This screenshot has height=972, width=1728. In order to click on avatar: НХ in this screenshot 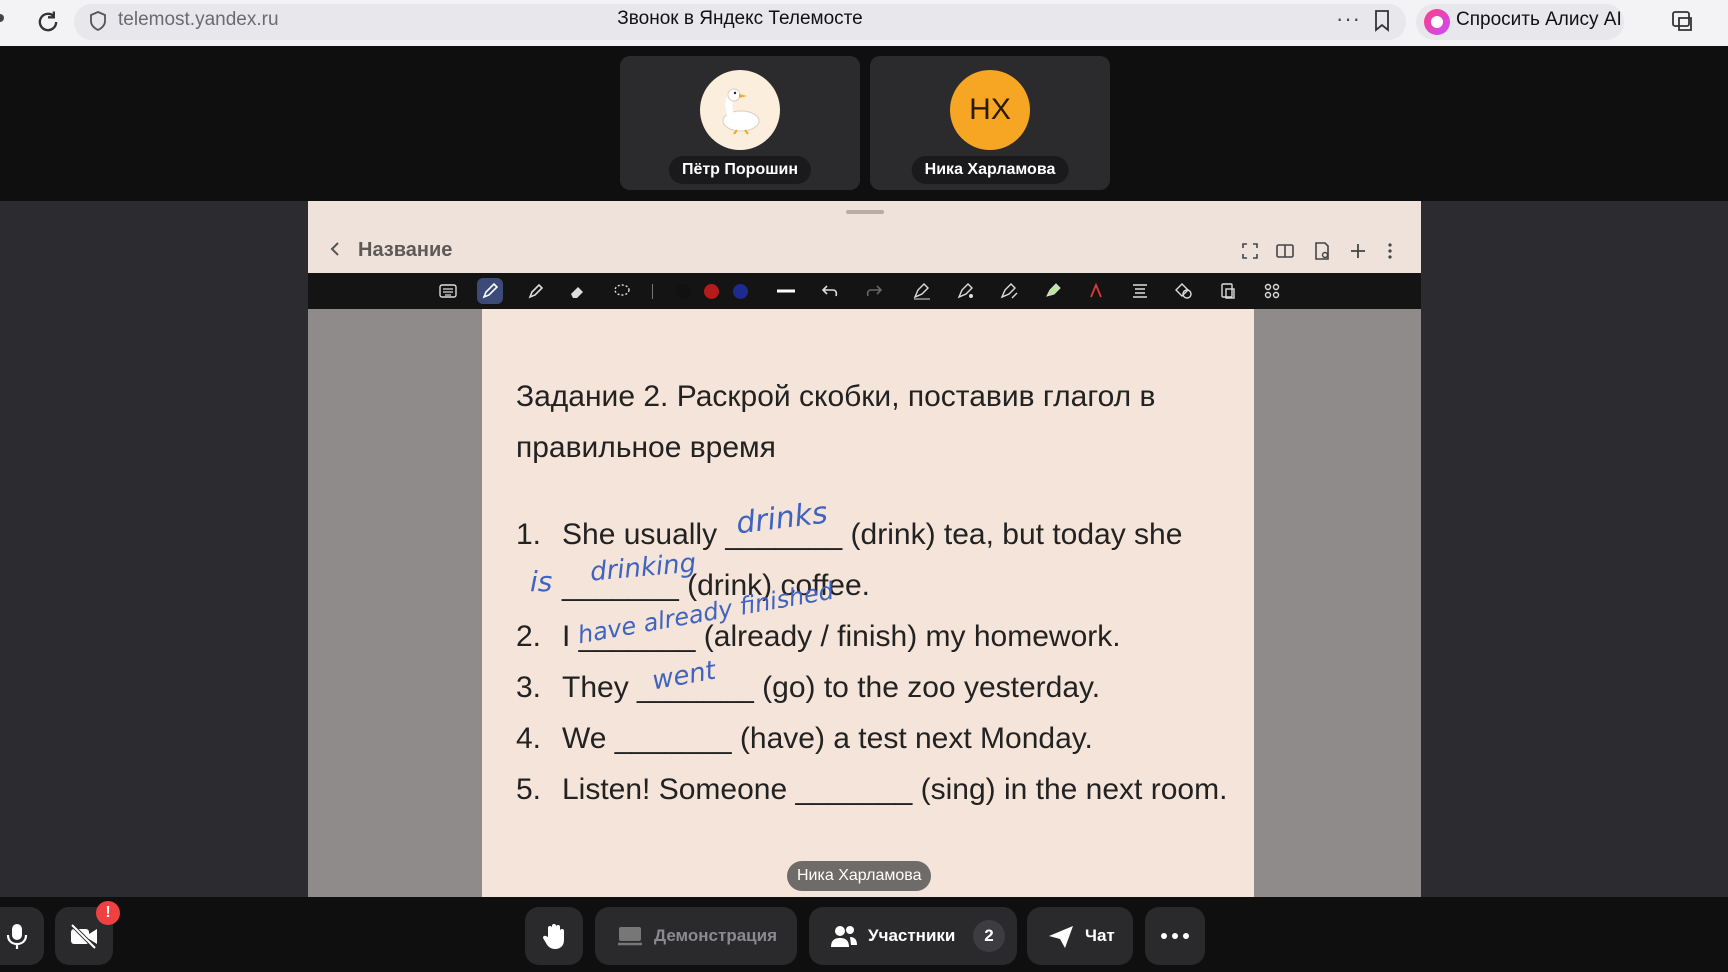, I will do `click(990, 110)`.